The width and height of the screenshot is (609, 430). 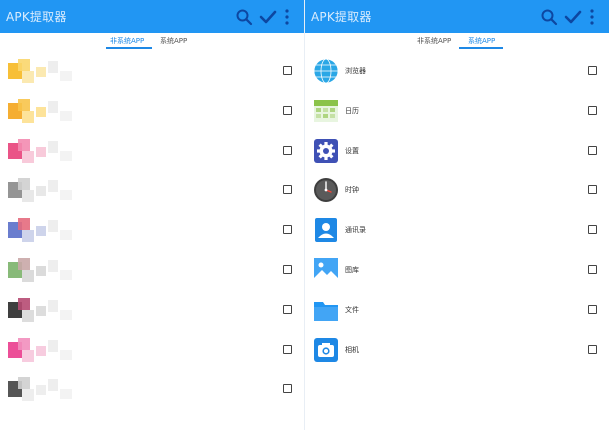 I want to click on gallery-icon, so click(x=326, y=270).